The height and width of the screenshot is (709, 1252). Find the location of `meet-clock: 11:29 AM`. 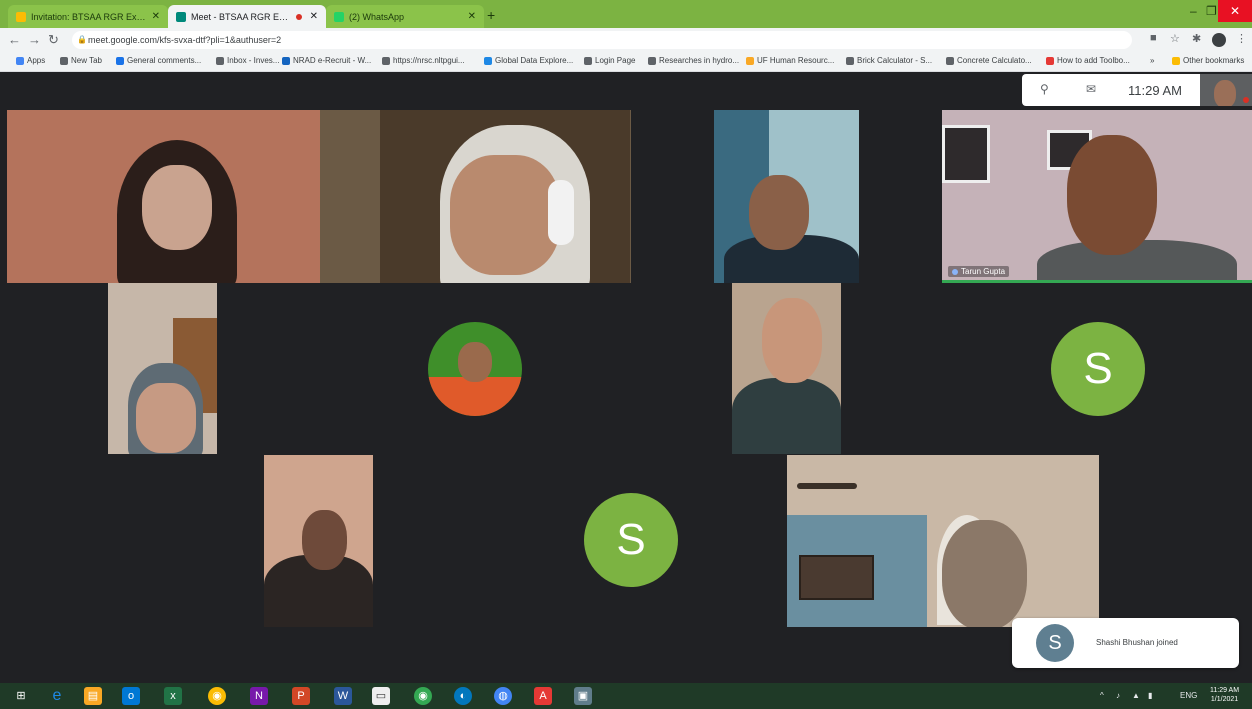

meet-clock: 11:29 AM is located at coordinates (1155, 90).